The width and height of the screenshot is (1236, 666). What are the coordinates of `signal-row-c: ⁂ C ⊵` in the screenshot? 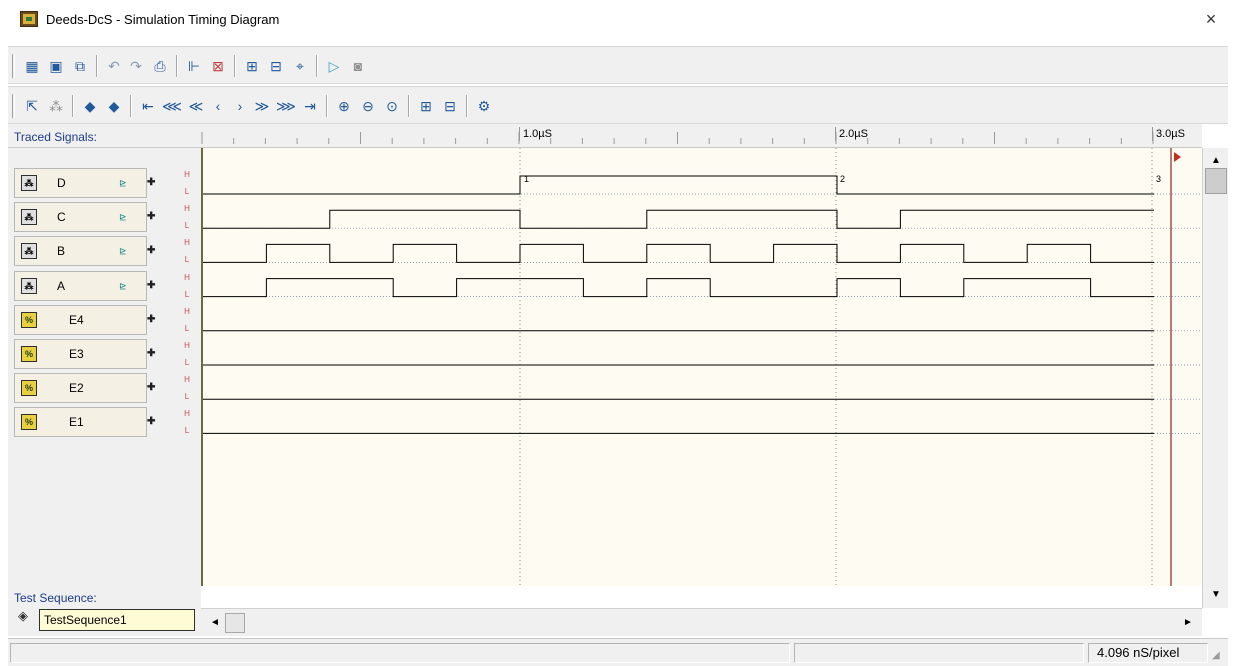 It's located at (80, 217).